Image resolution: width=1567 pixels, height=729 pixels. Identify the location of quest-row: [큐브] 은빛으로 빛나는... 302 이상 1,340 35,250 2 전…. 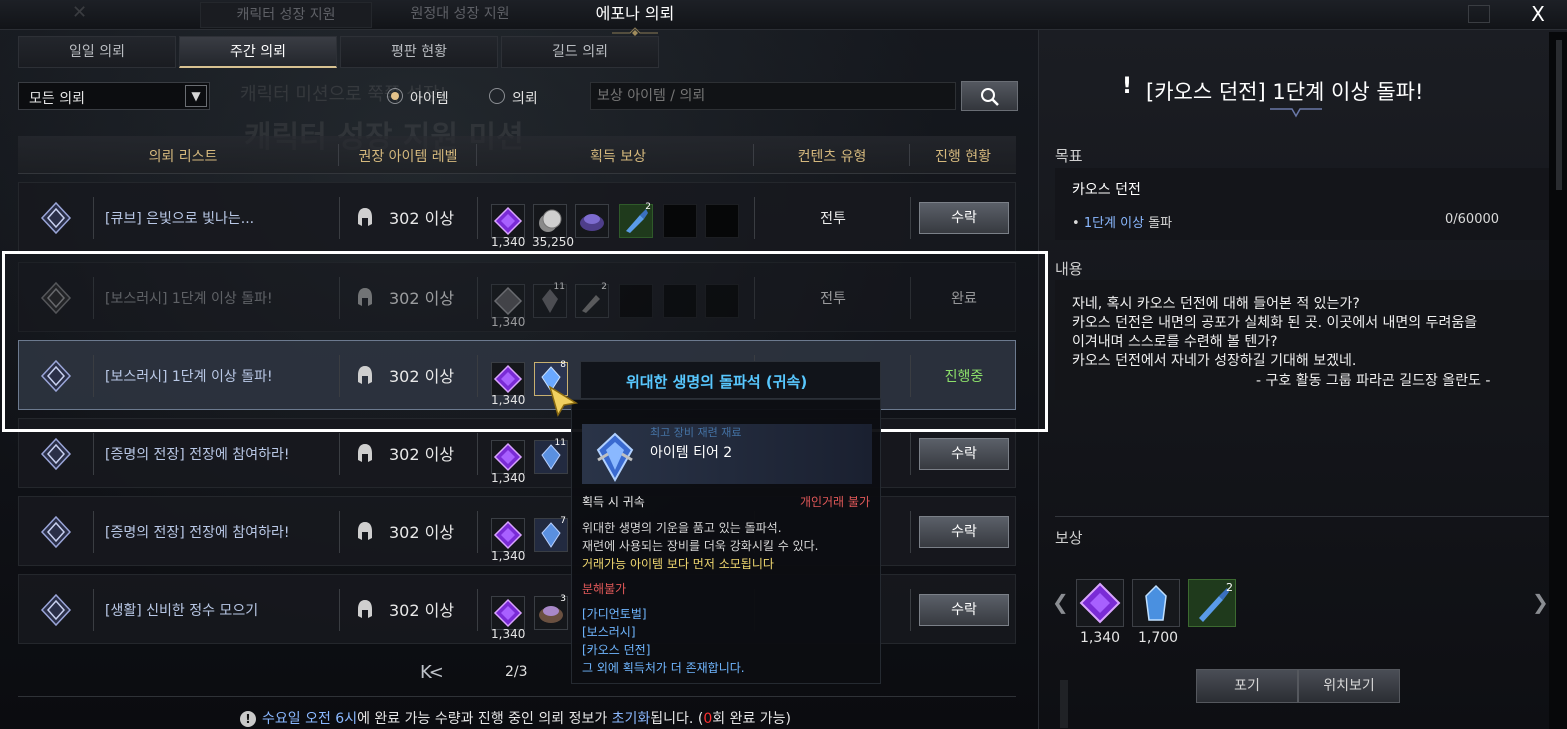
(517, 217).